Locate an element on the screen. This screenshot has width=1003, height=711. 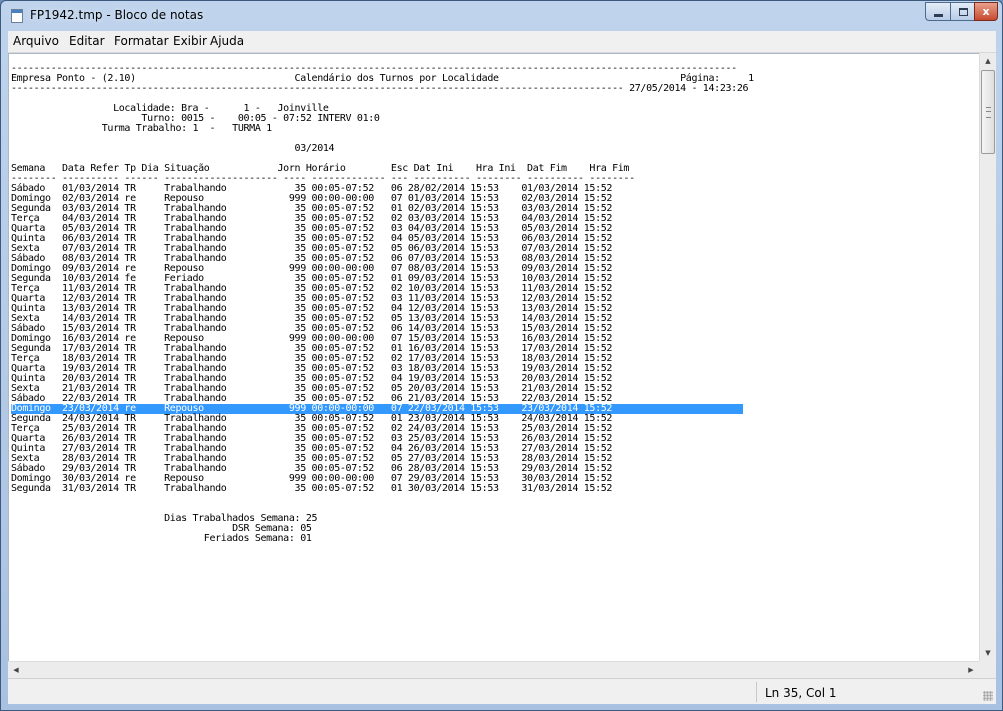
title-bar: FP1942.tmp - Bloco de notas x is located at coordinates (501, 16).